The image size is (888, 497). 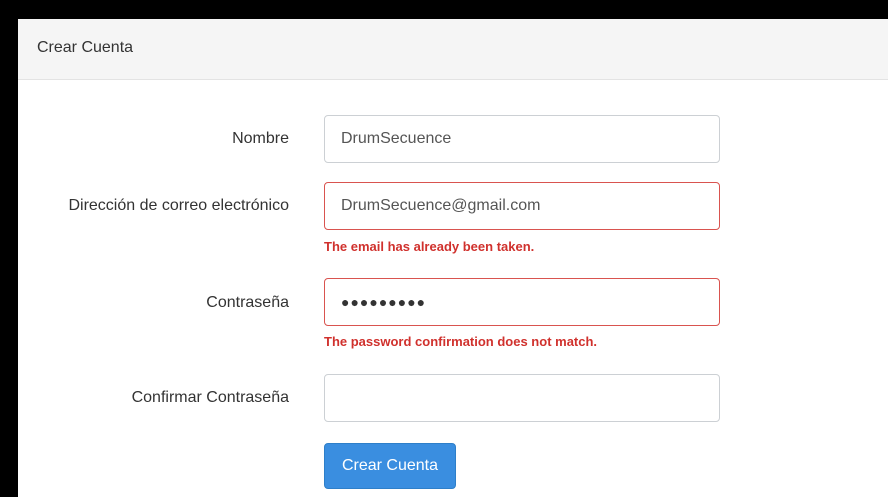 I want to click on password-label: Contraseña, so click(x=247, y=302).